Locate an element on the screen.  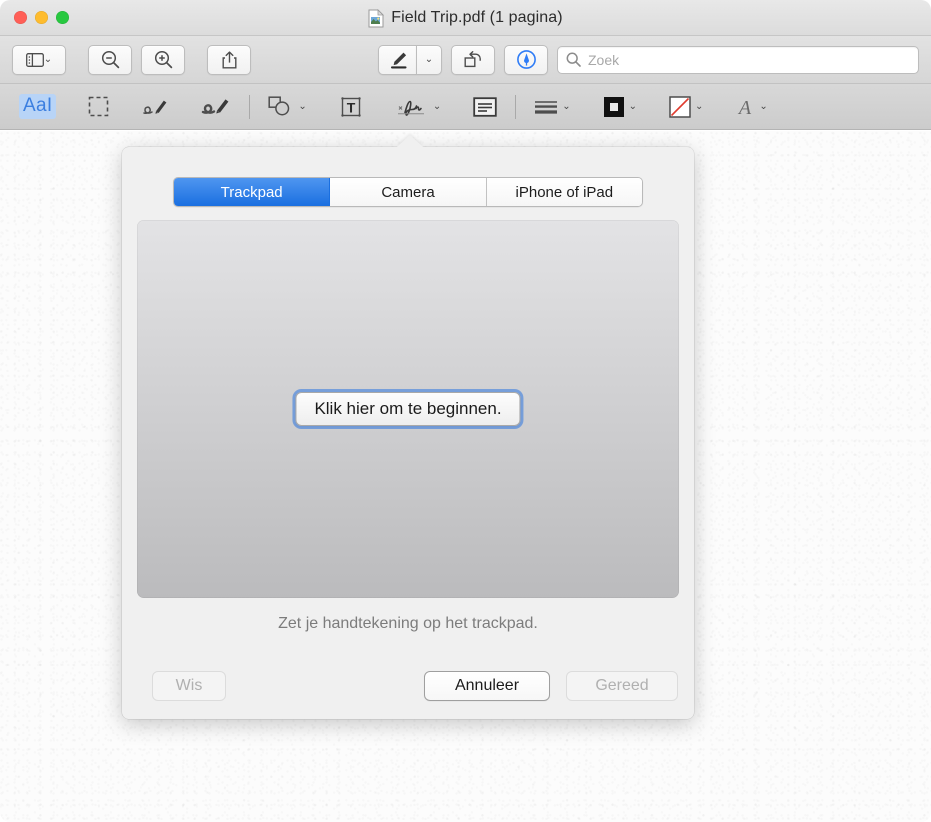
window-title-group: Field Trip.pdf (1 pagina) is located at coordinates (465, 18).